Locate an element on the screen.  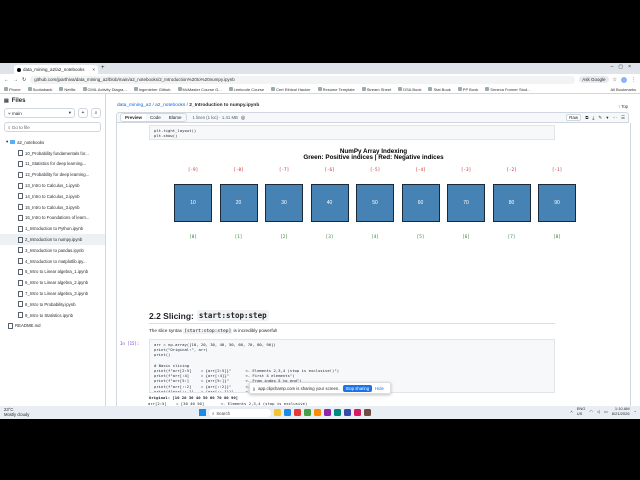
symbols-icon: ☰ is located at coordinates (623, 118).